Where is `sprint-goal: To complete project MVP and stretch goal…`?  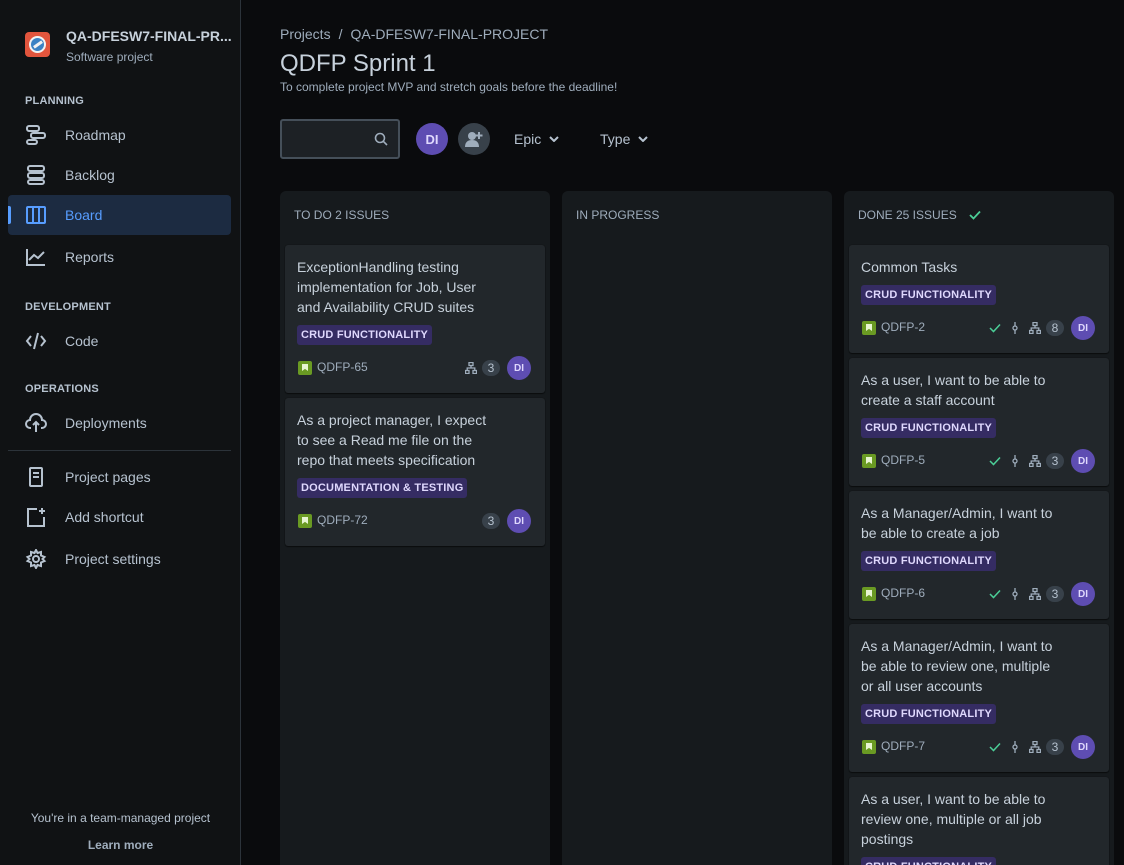 sprint-goal: To complete project MVP and stretch goal… is located at coordinates (449, 87).